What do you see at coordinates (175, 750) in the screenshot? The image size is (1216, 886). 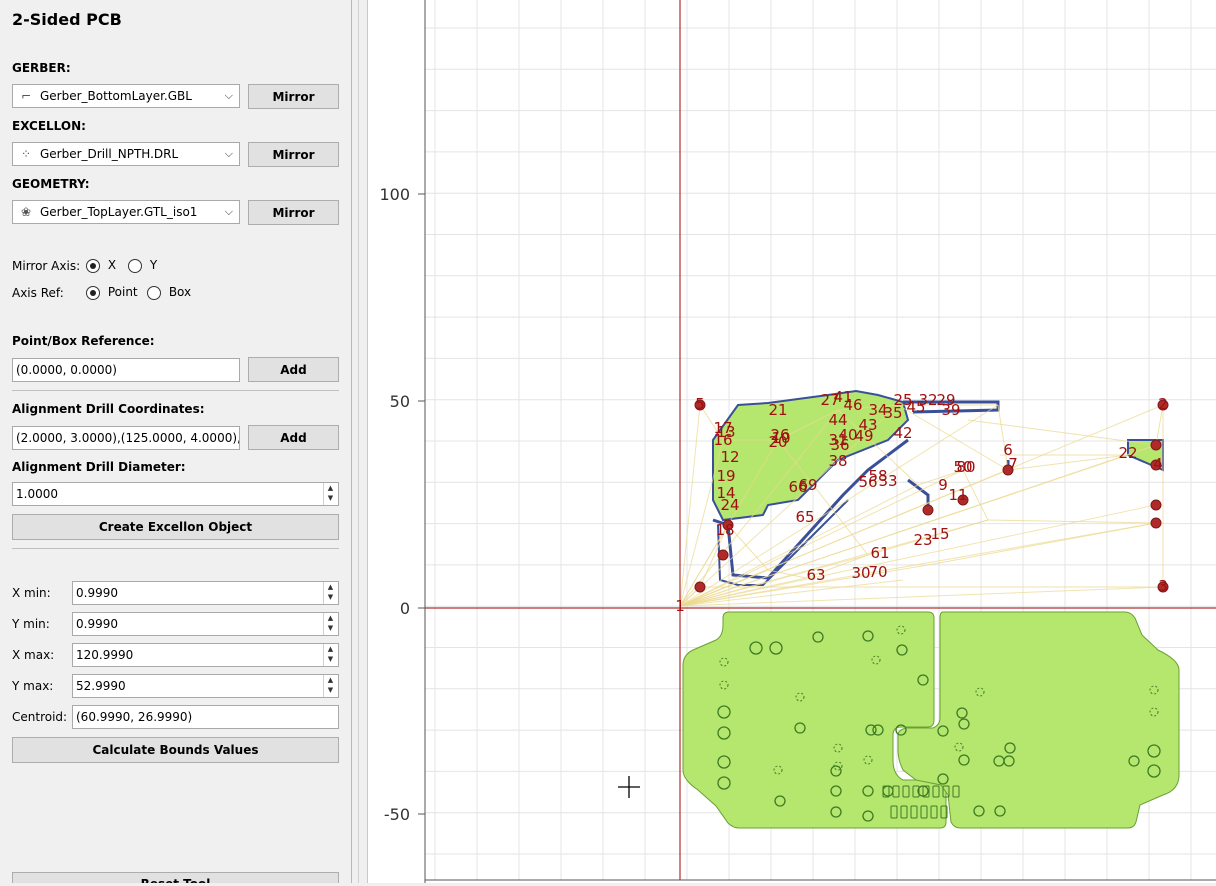 I see `calc-bounds-button: Calculate Bounds Values` at bounding box center [175, 750].